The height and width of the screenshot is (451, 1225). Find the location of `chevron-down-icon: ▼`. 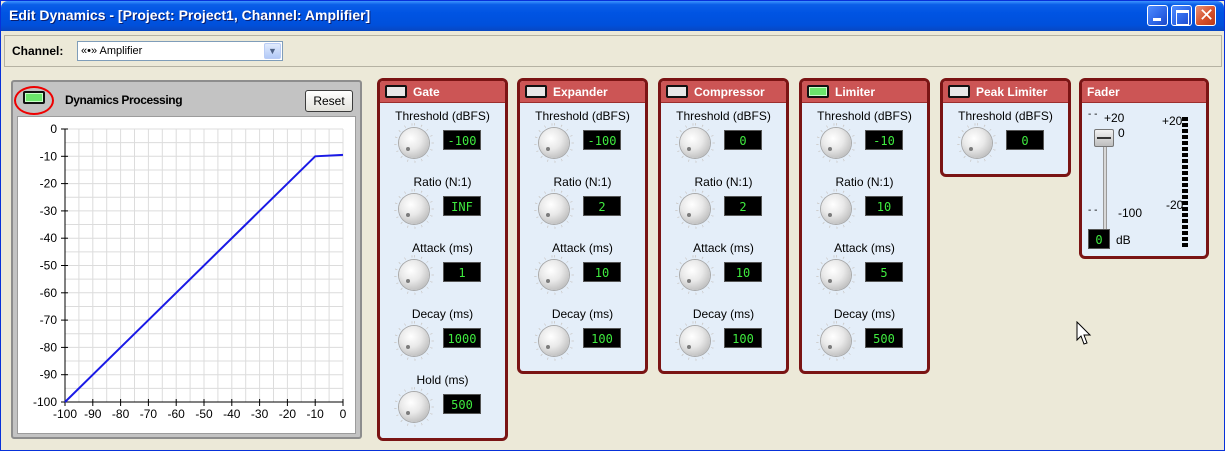

chevron-down-icon: ▼ is located at coordinates (272, 51).